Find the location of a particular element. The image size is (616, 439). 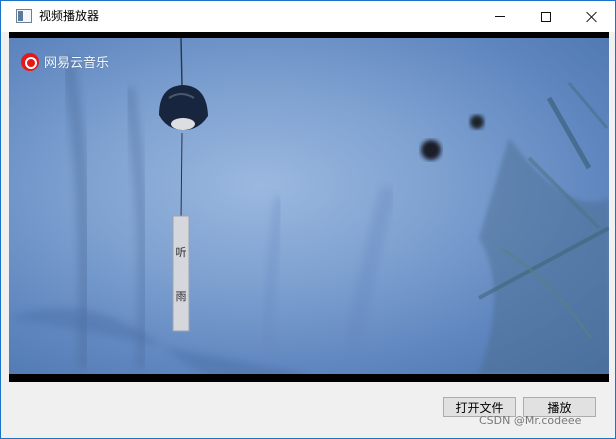

maximize-button is located at coordinates (546, 16).